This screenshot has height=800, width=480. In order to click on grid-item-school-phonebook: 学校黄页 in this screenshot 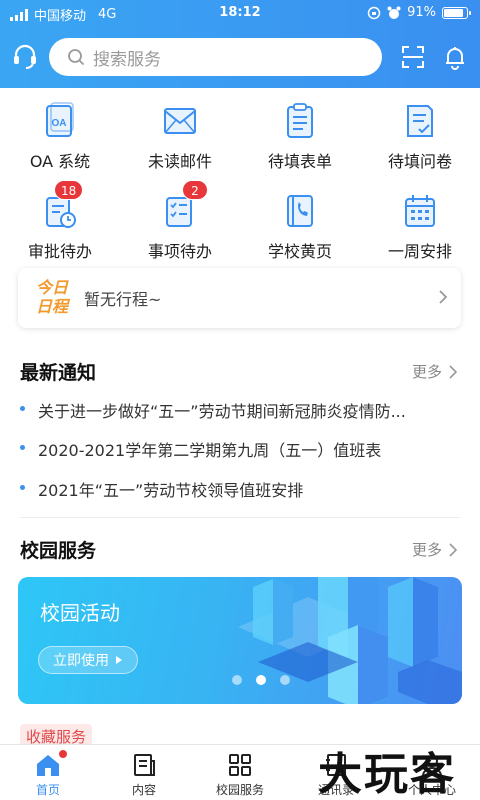, I will do `click(300, 222)`.